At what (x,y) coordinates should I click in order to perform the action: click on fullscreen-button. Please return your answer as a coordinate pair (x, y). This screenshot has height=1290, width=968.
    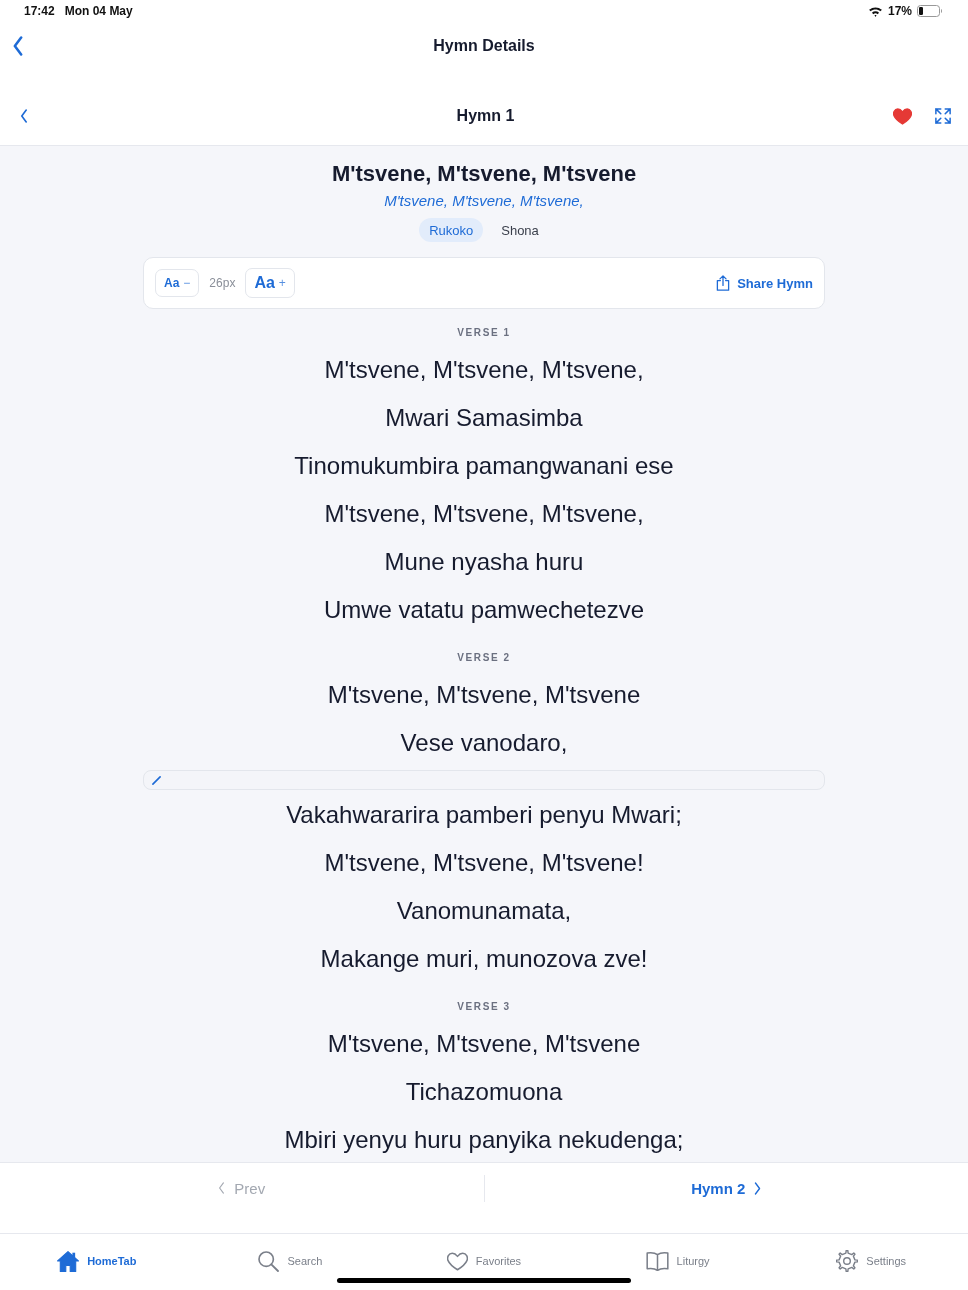
    Looking at the image, I should click on (943, 116).